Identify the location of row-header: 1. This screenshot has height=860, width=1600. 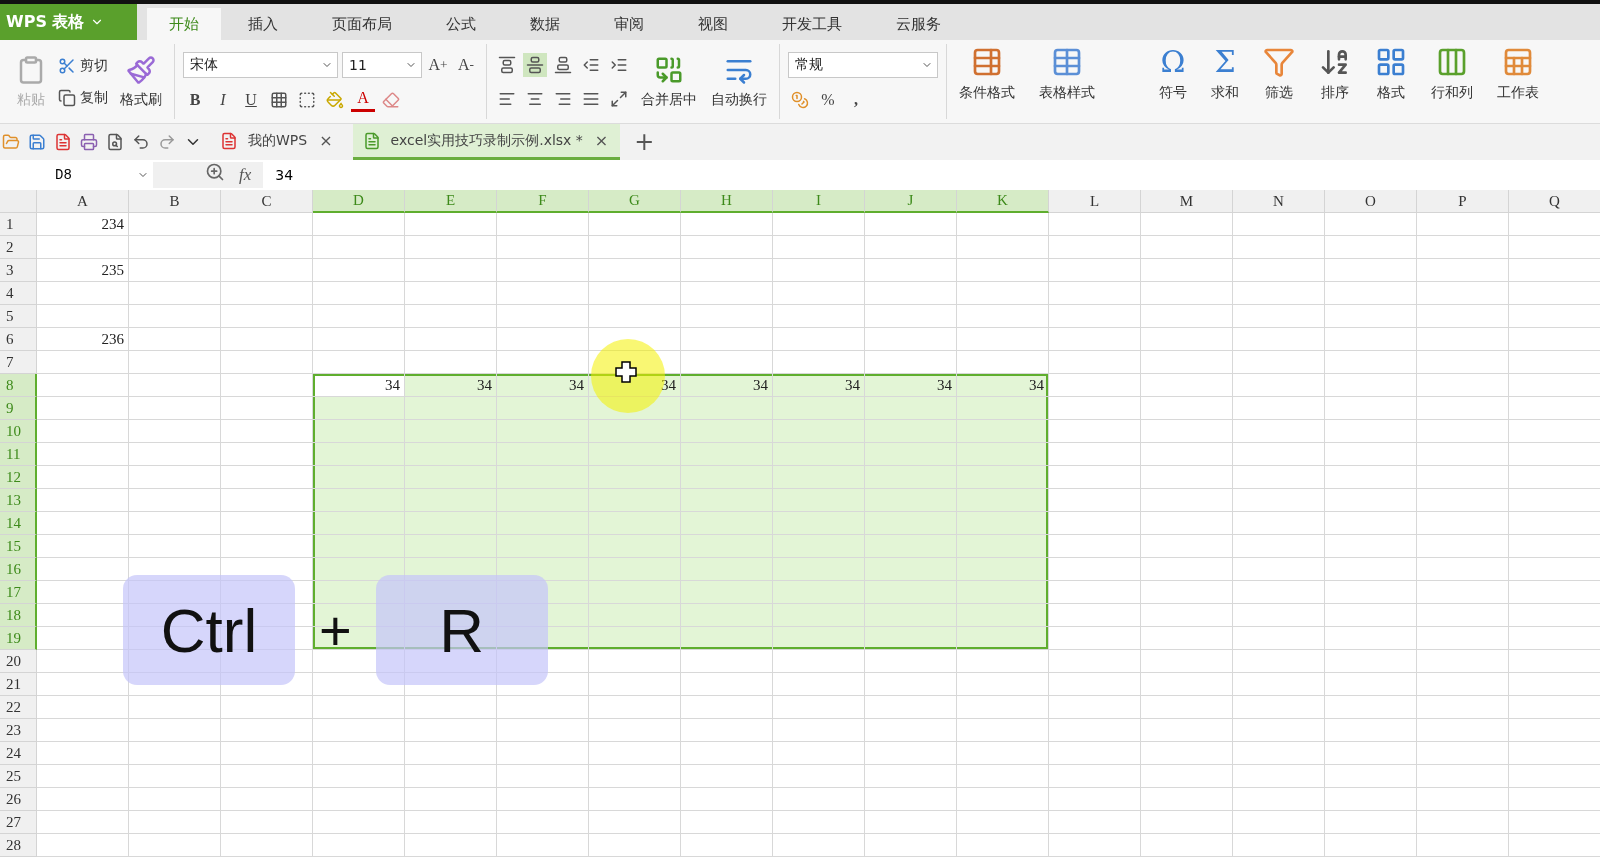
(18, 224).